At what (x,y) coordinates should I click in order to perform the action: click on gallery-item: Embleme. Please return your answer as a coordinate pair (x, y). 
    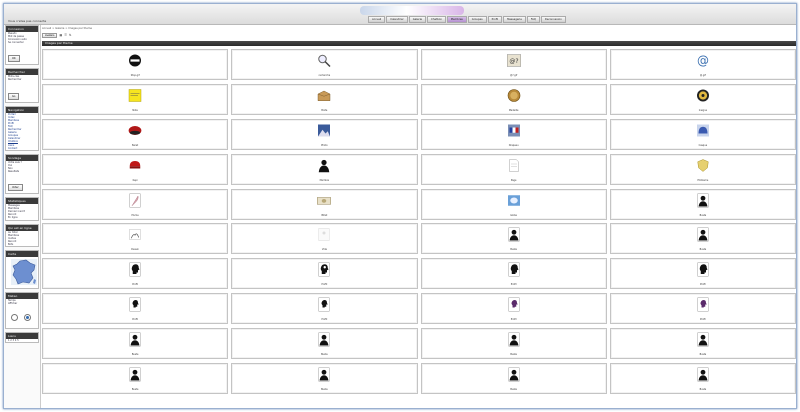
    Looking at the image, I should click on (702, 169).